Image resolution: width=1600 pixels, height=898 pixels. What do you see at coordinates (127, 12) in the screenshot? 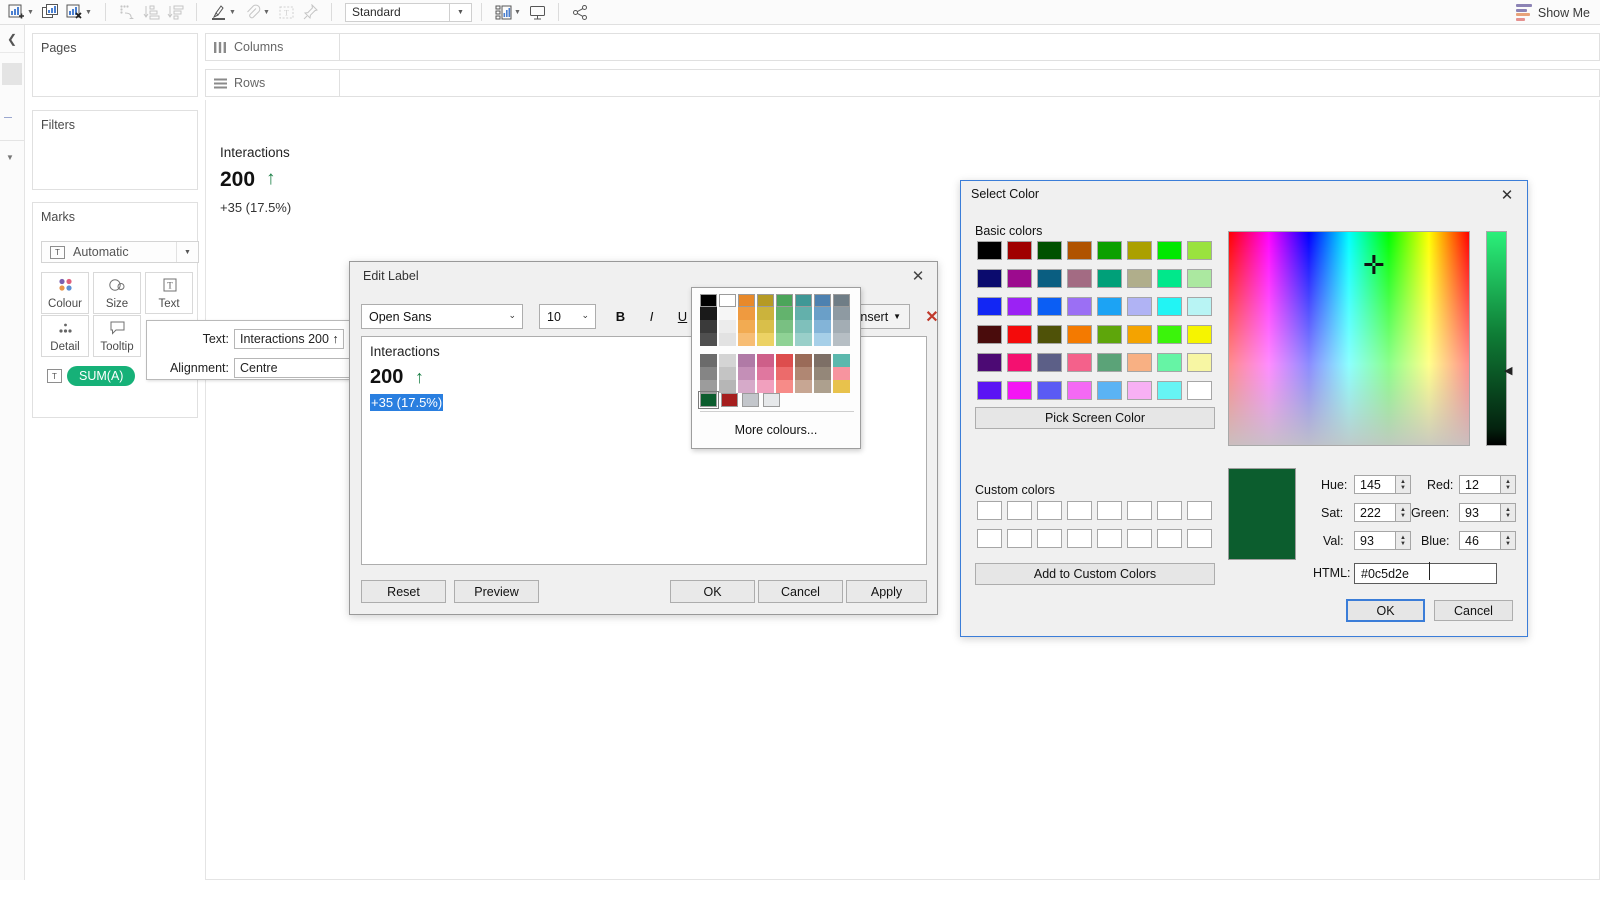
I see `swap-rows-columns-icon` at bounding box center [127, 12].